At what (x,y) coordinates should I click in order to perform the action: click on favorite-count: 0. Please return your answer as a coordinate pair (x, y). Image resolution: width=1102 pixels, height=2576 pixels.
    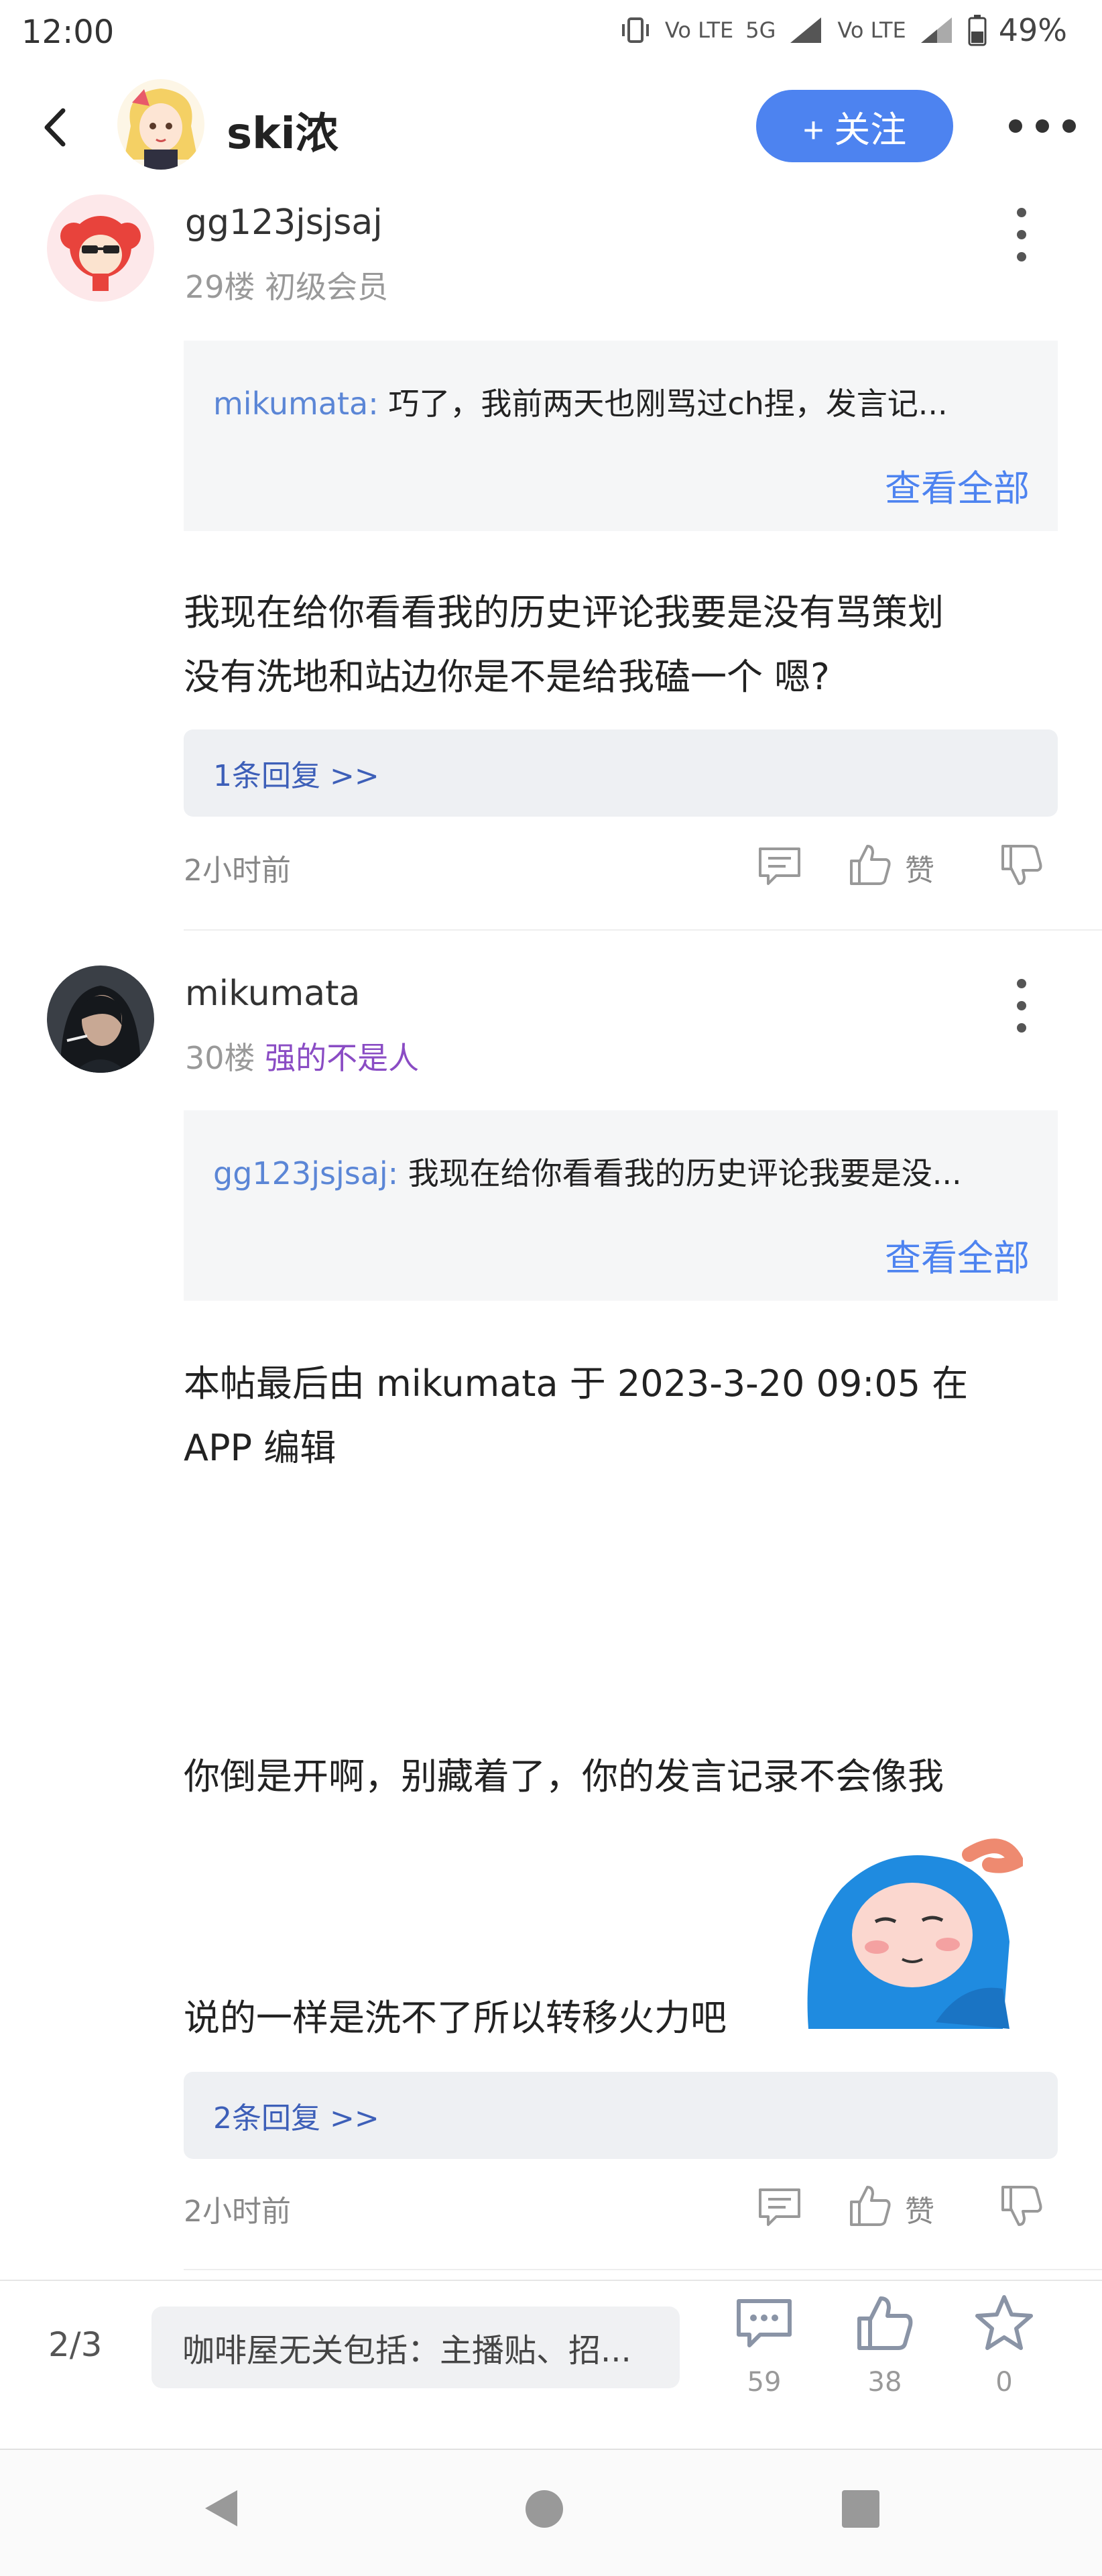
    Looking at the image, I should click on (1004, 2382).